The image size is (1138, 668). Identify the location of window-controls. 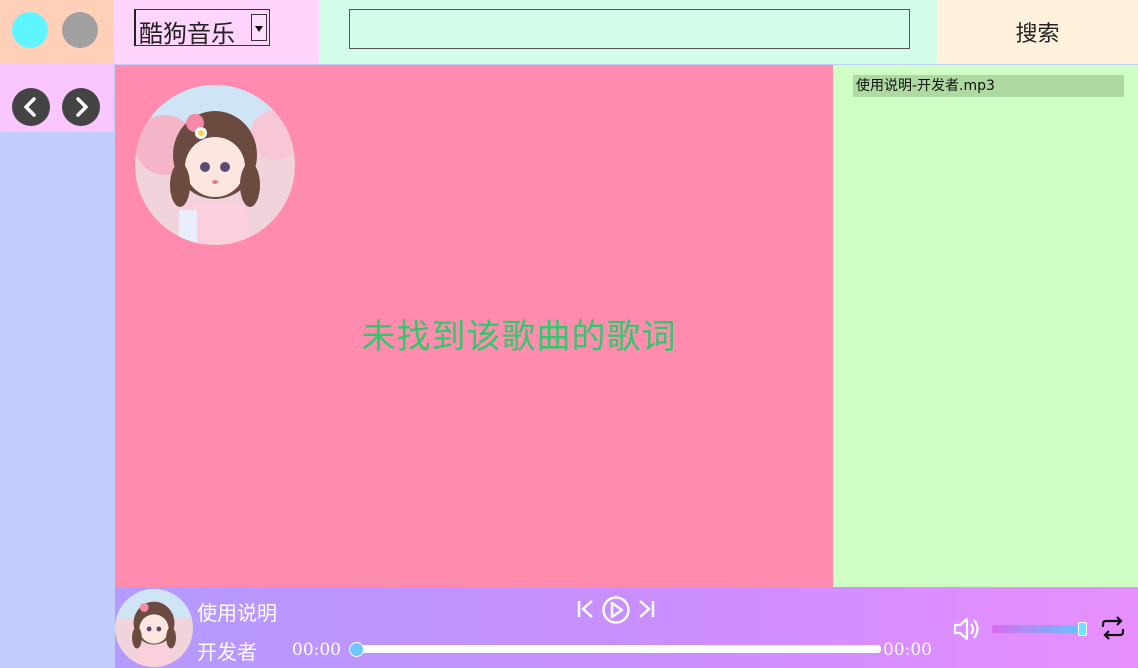
(57, 32).